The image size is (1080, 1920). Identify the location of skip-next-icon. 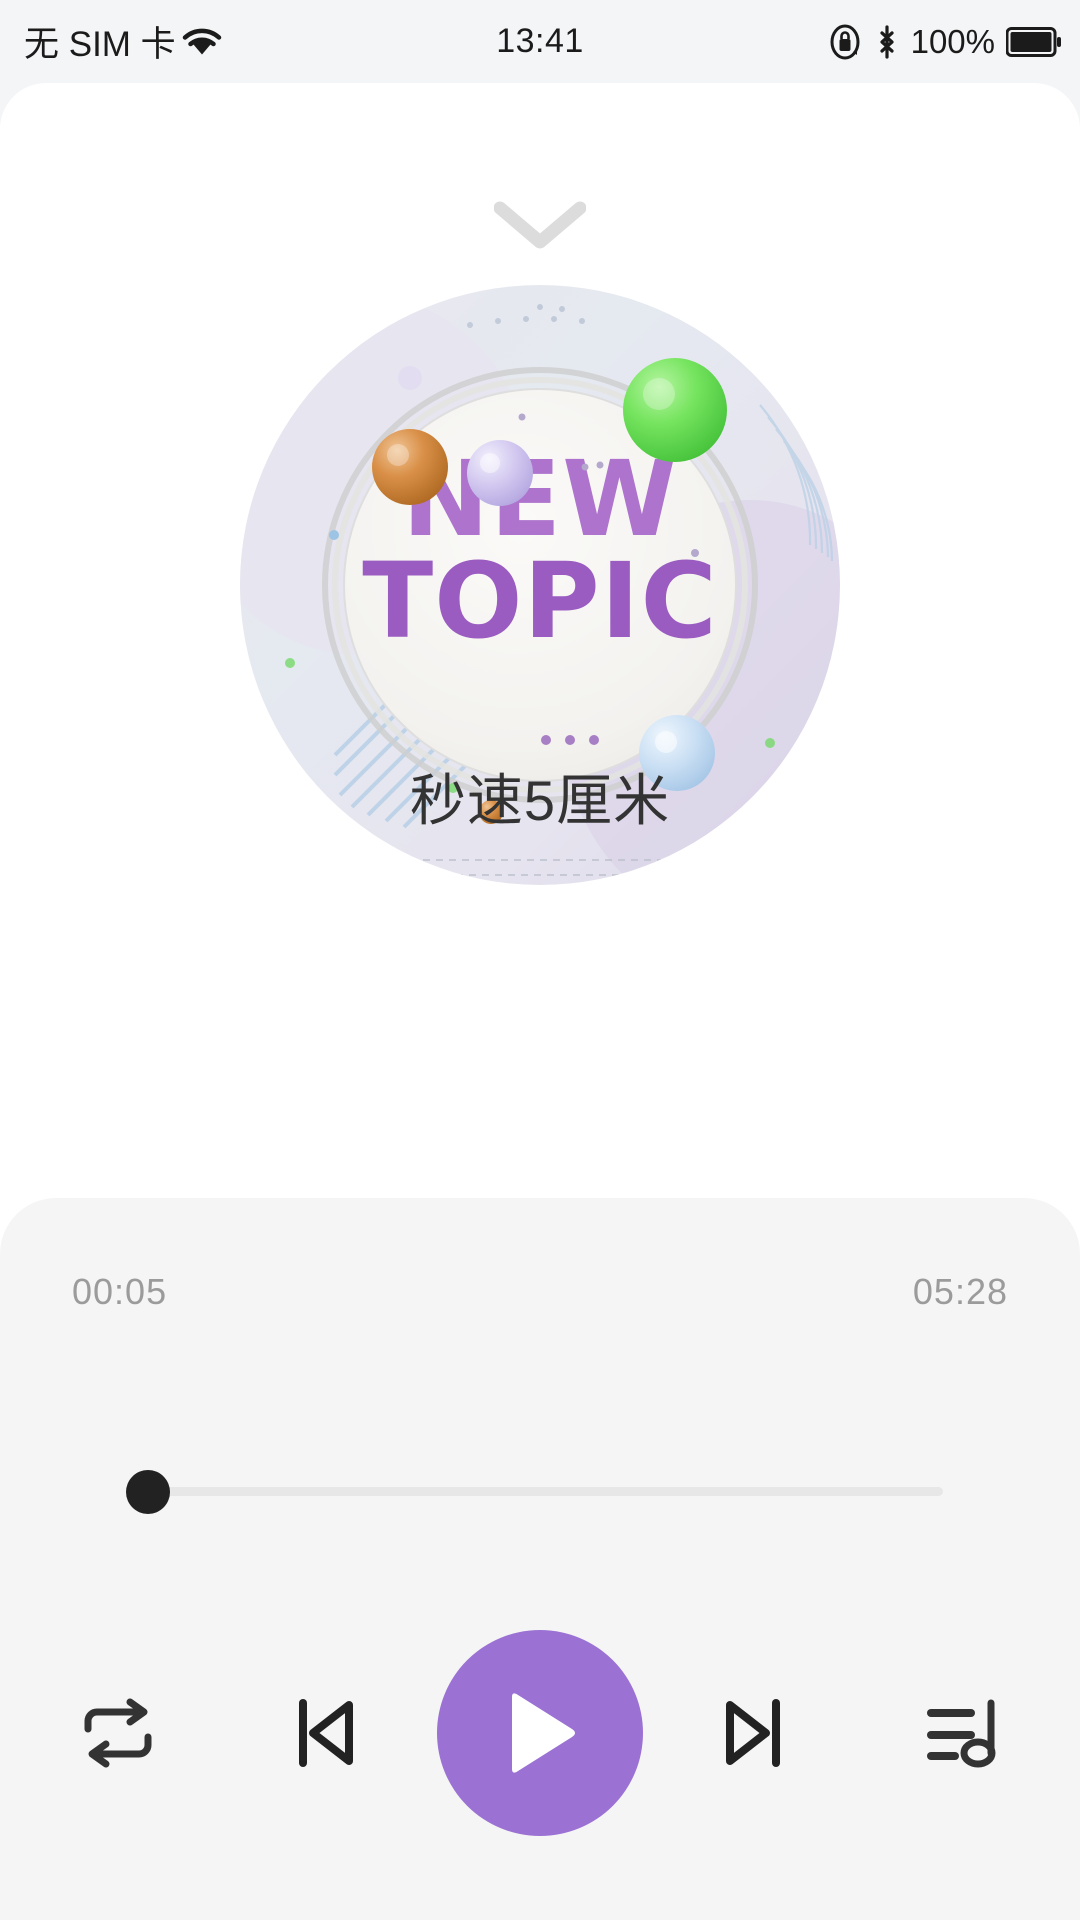
(753, 1733).